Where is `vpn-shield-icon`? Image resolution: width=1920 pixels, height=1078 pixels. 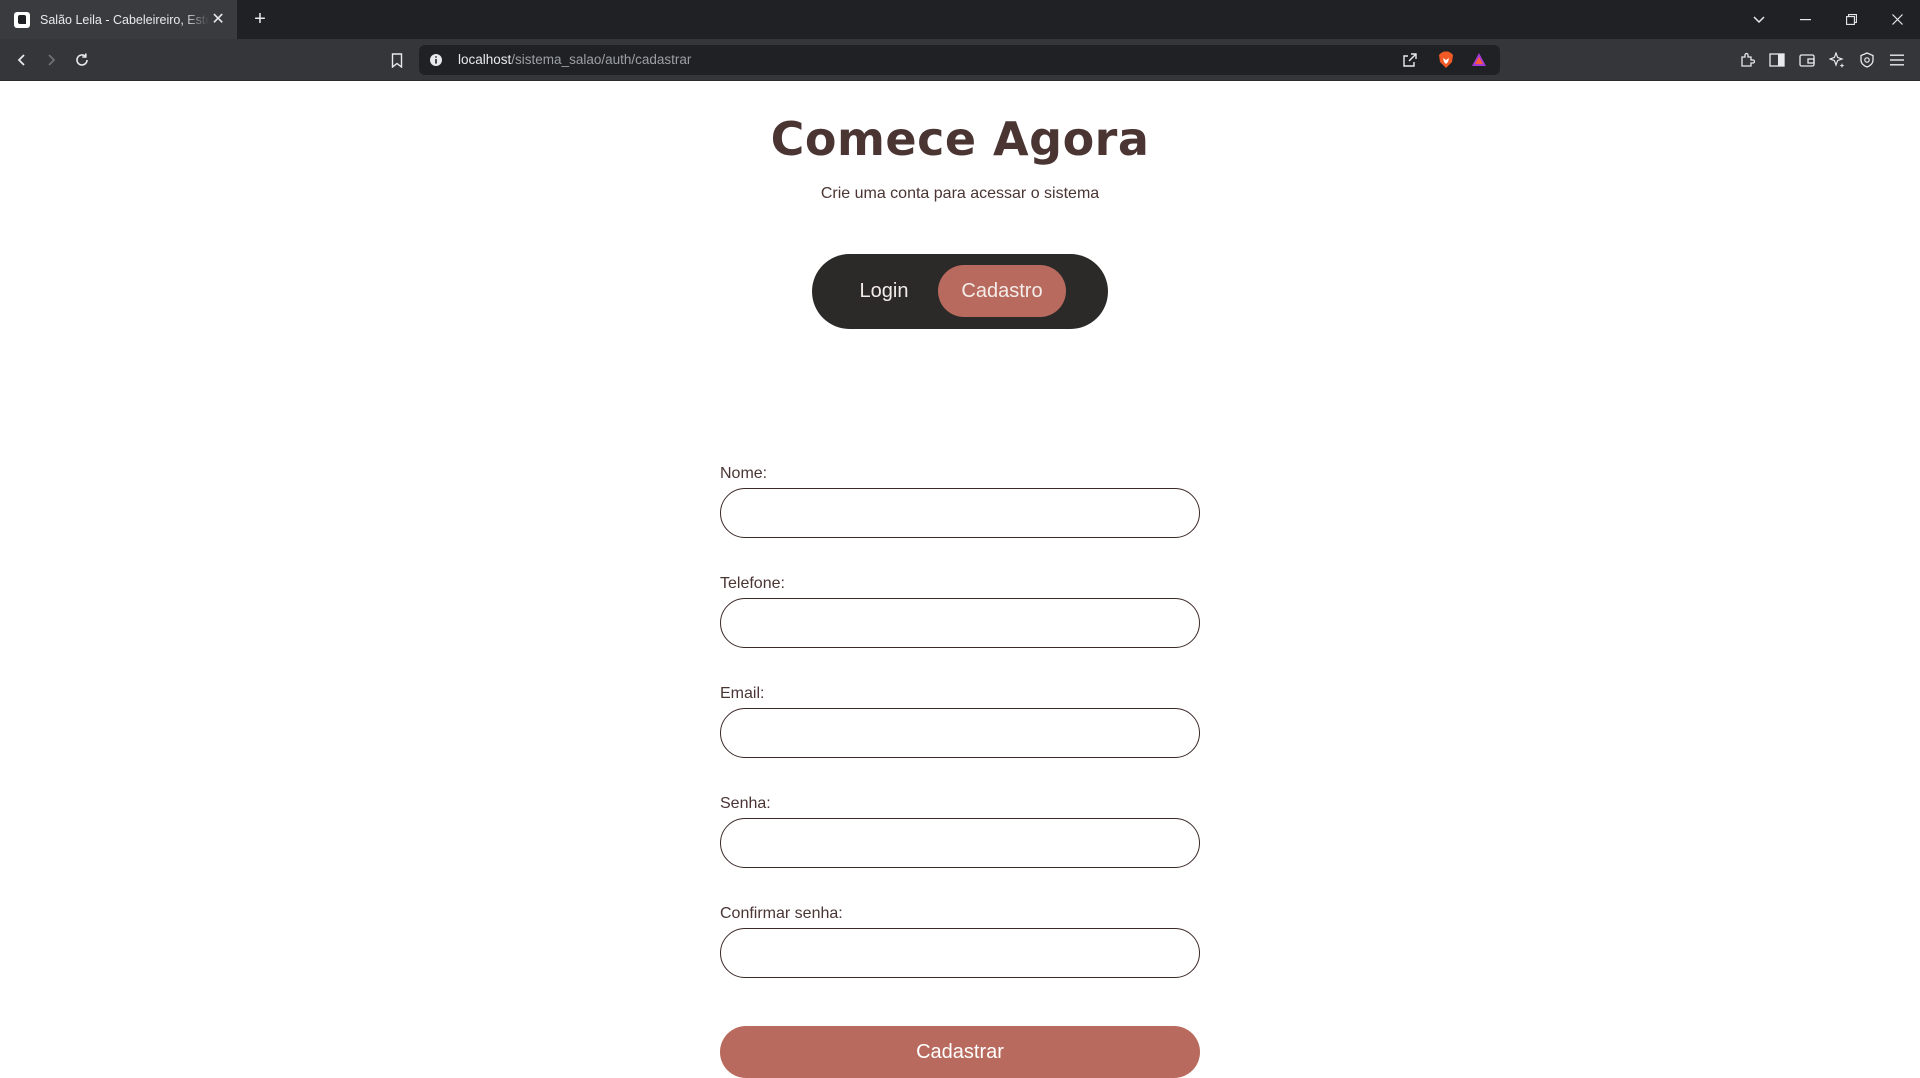 vpn-shield-icon is located at coordinates (1867, 60).